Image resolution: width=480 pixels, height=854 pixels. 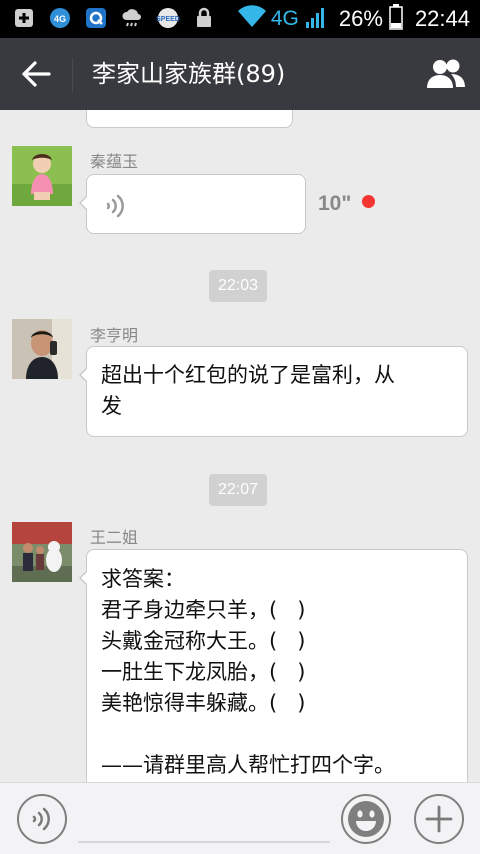 I want to click on title-bar: 李家山家族群(89), so click(x=240, y=74).